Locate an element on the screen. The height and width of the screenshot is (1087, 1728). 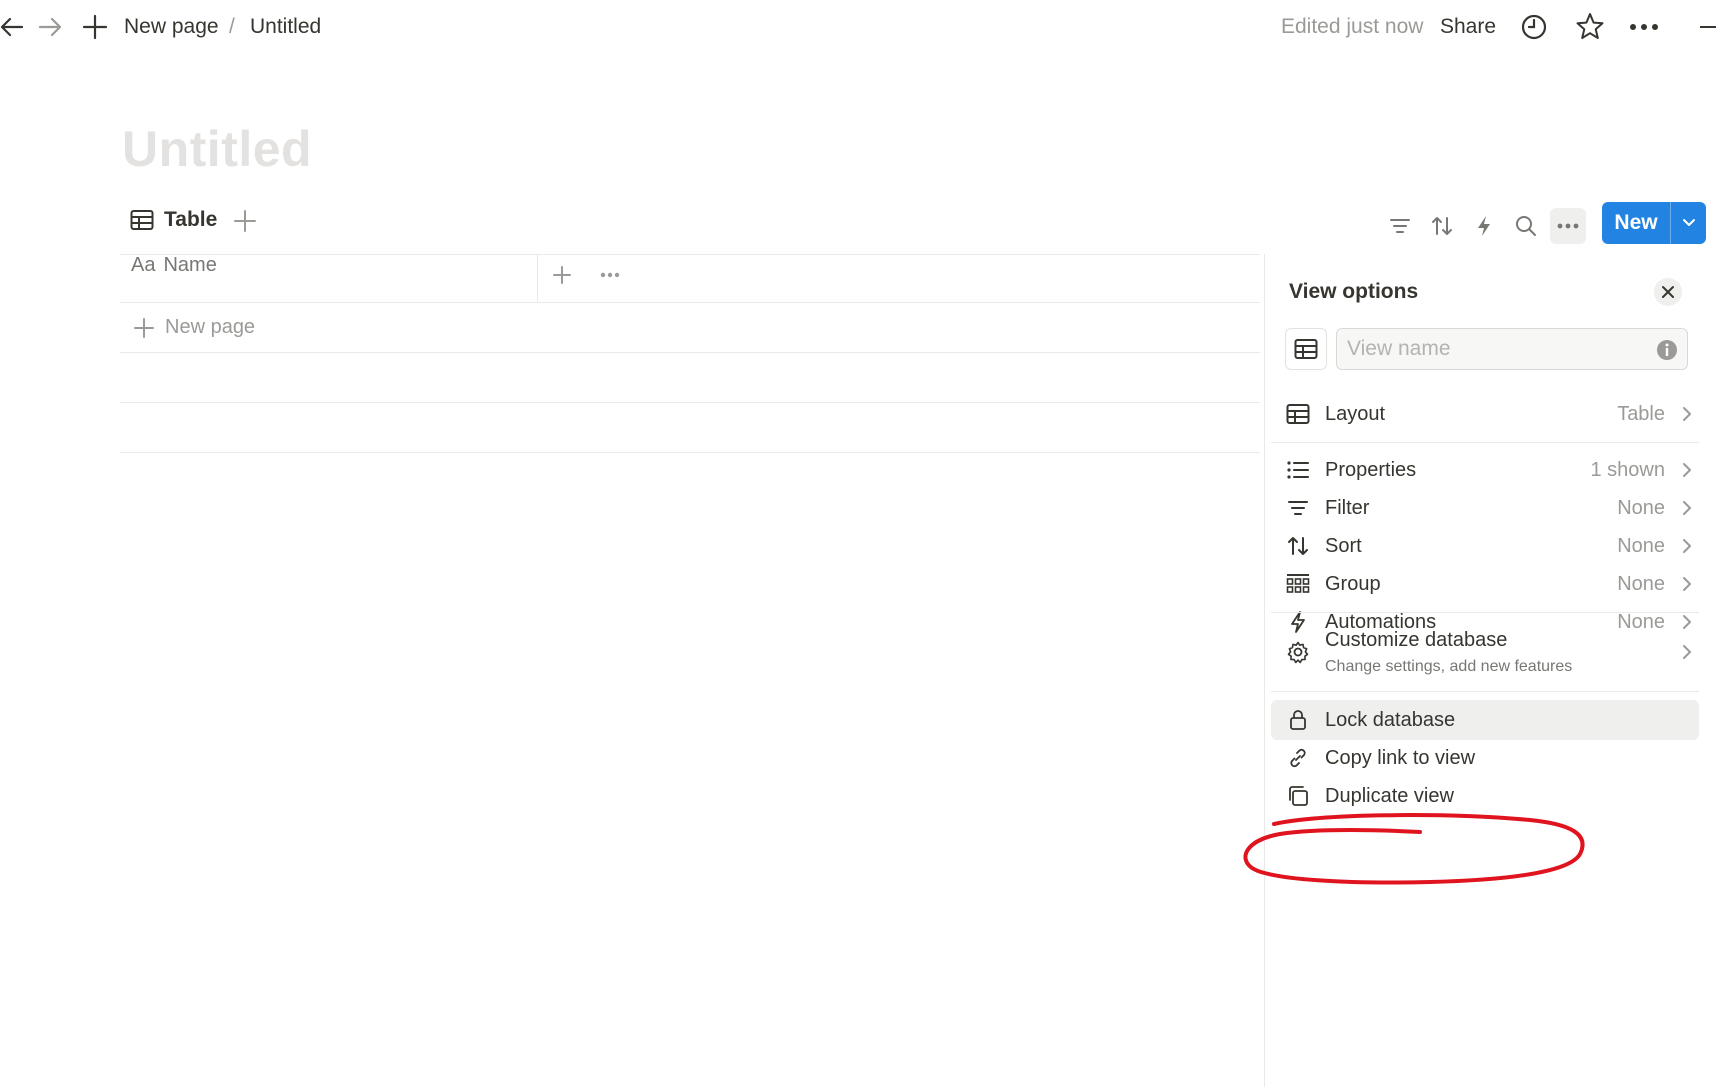
new-page-row: New page is located at coordinates (194, 327).